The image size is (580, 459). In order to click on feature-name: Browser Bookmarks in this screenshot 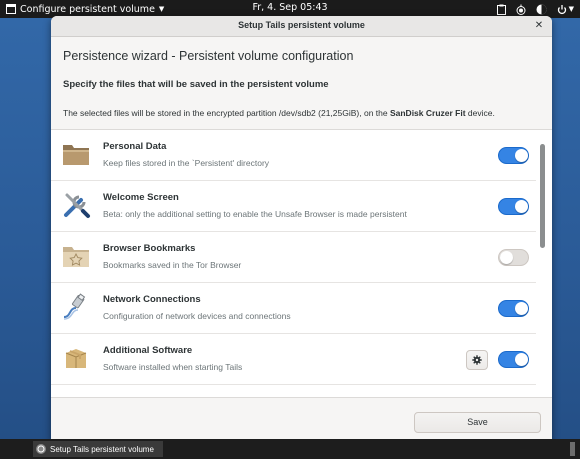, I will do `click(149, 248)`.